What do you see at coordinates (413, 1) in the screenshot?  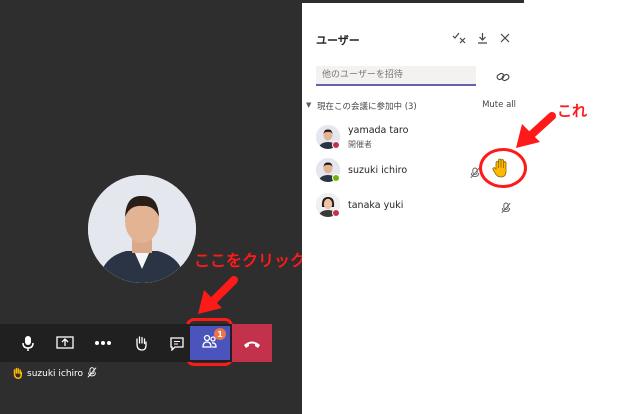 I see `panel-top-border` at bounding box center [413, 1].